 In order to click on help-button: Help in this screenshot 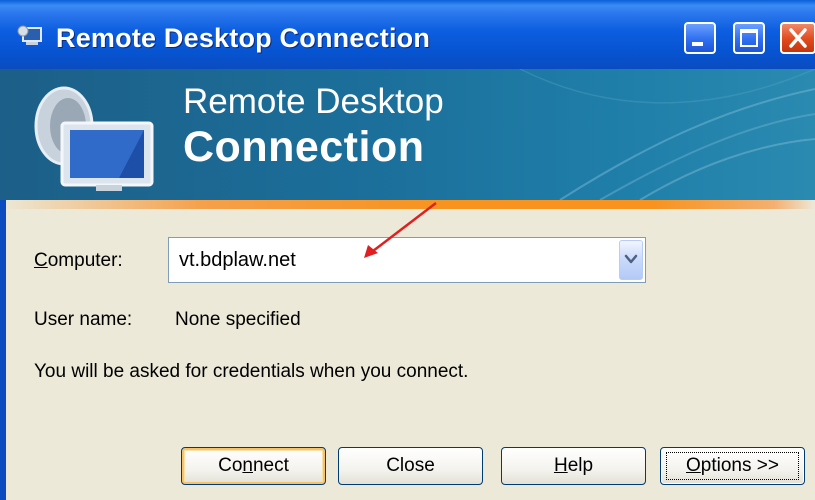, I will do `click(573, 466)`.